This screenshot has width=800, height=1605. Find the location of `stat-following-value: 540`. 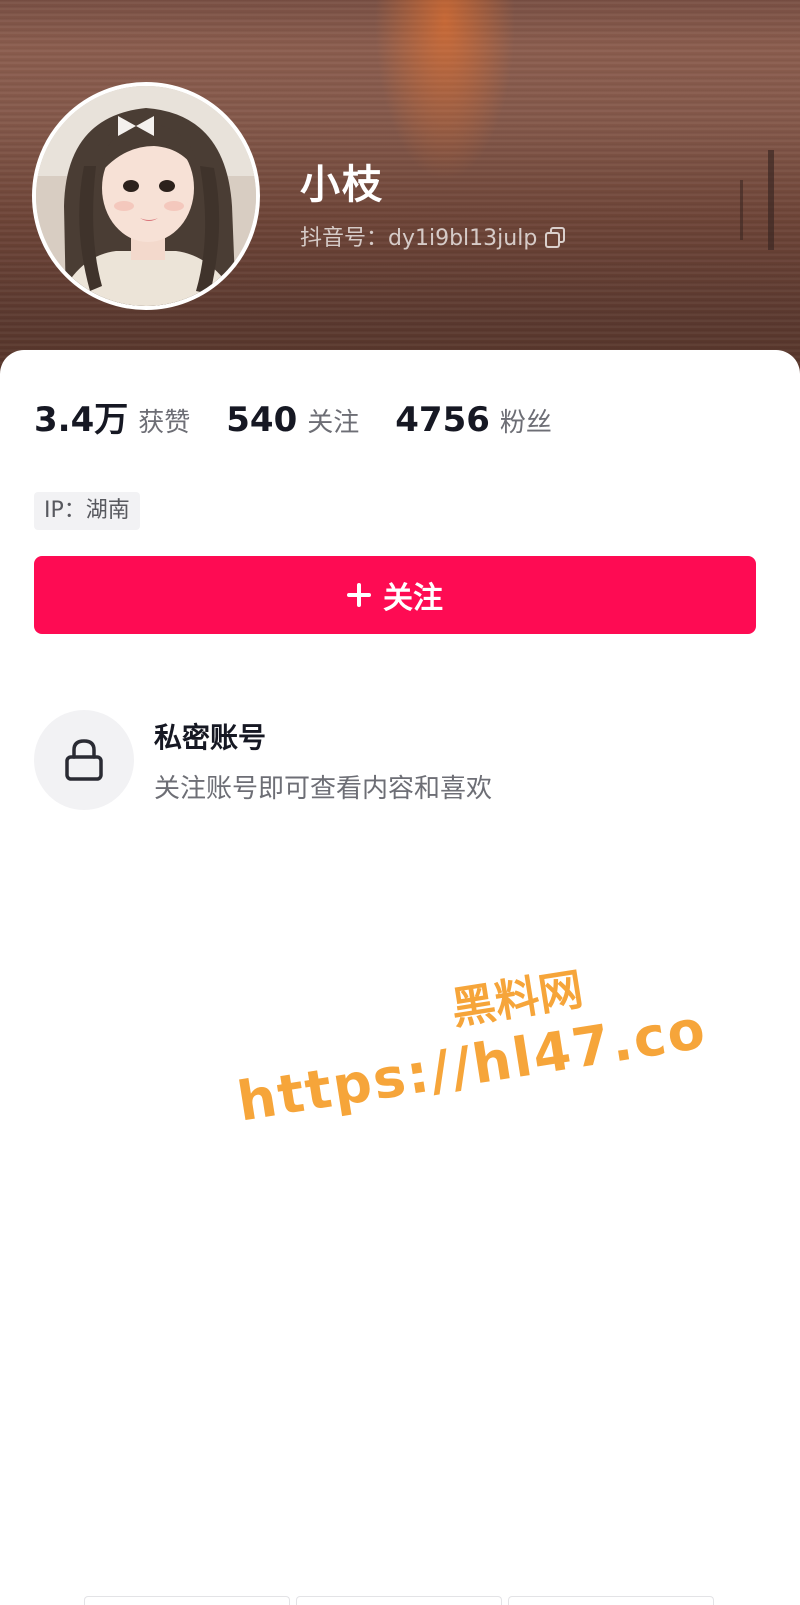

stat-following-value: 540 is located at coordinates (262, 420).